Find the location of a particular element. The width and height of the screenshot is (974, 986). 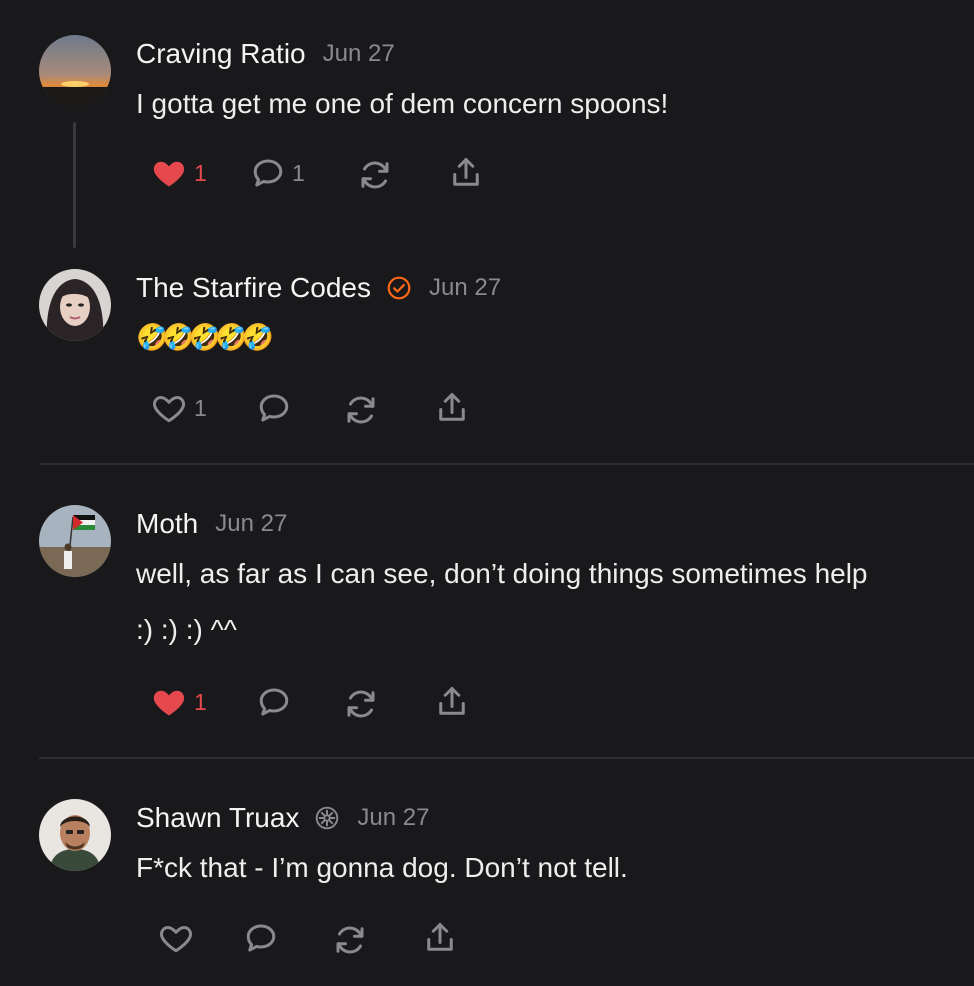

man-avatar-icon is located at coordinates (75, 835).